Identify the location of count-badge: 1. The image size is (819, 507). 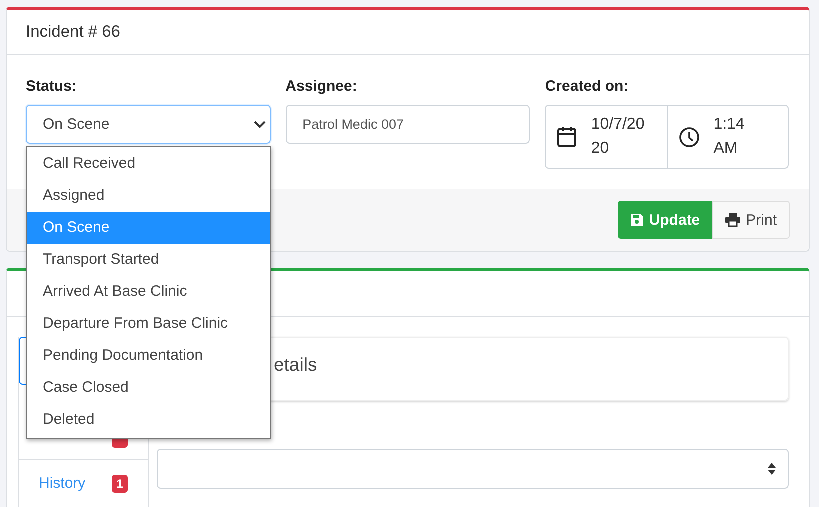
(120, 483).